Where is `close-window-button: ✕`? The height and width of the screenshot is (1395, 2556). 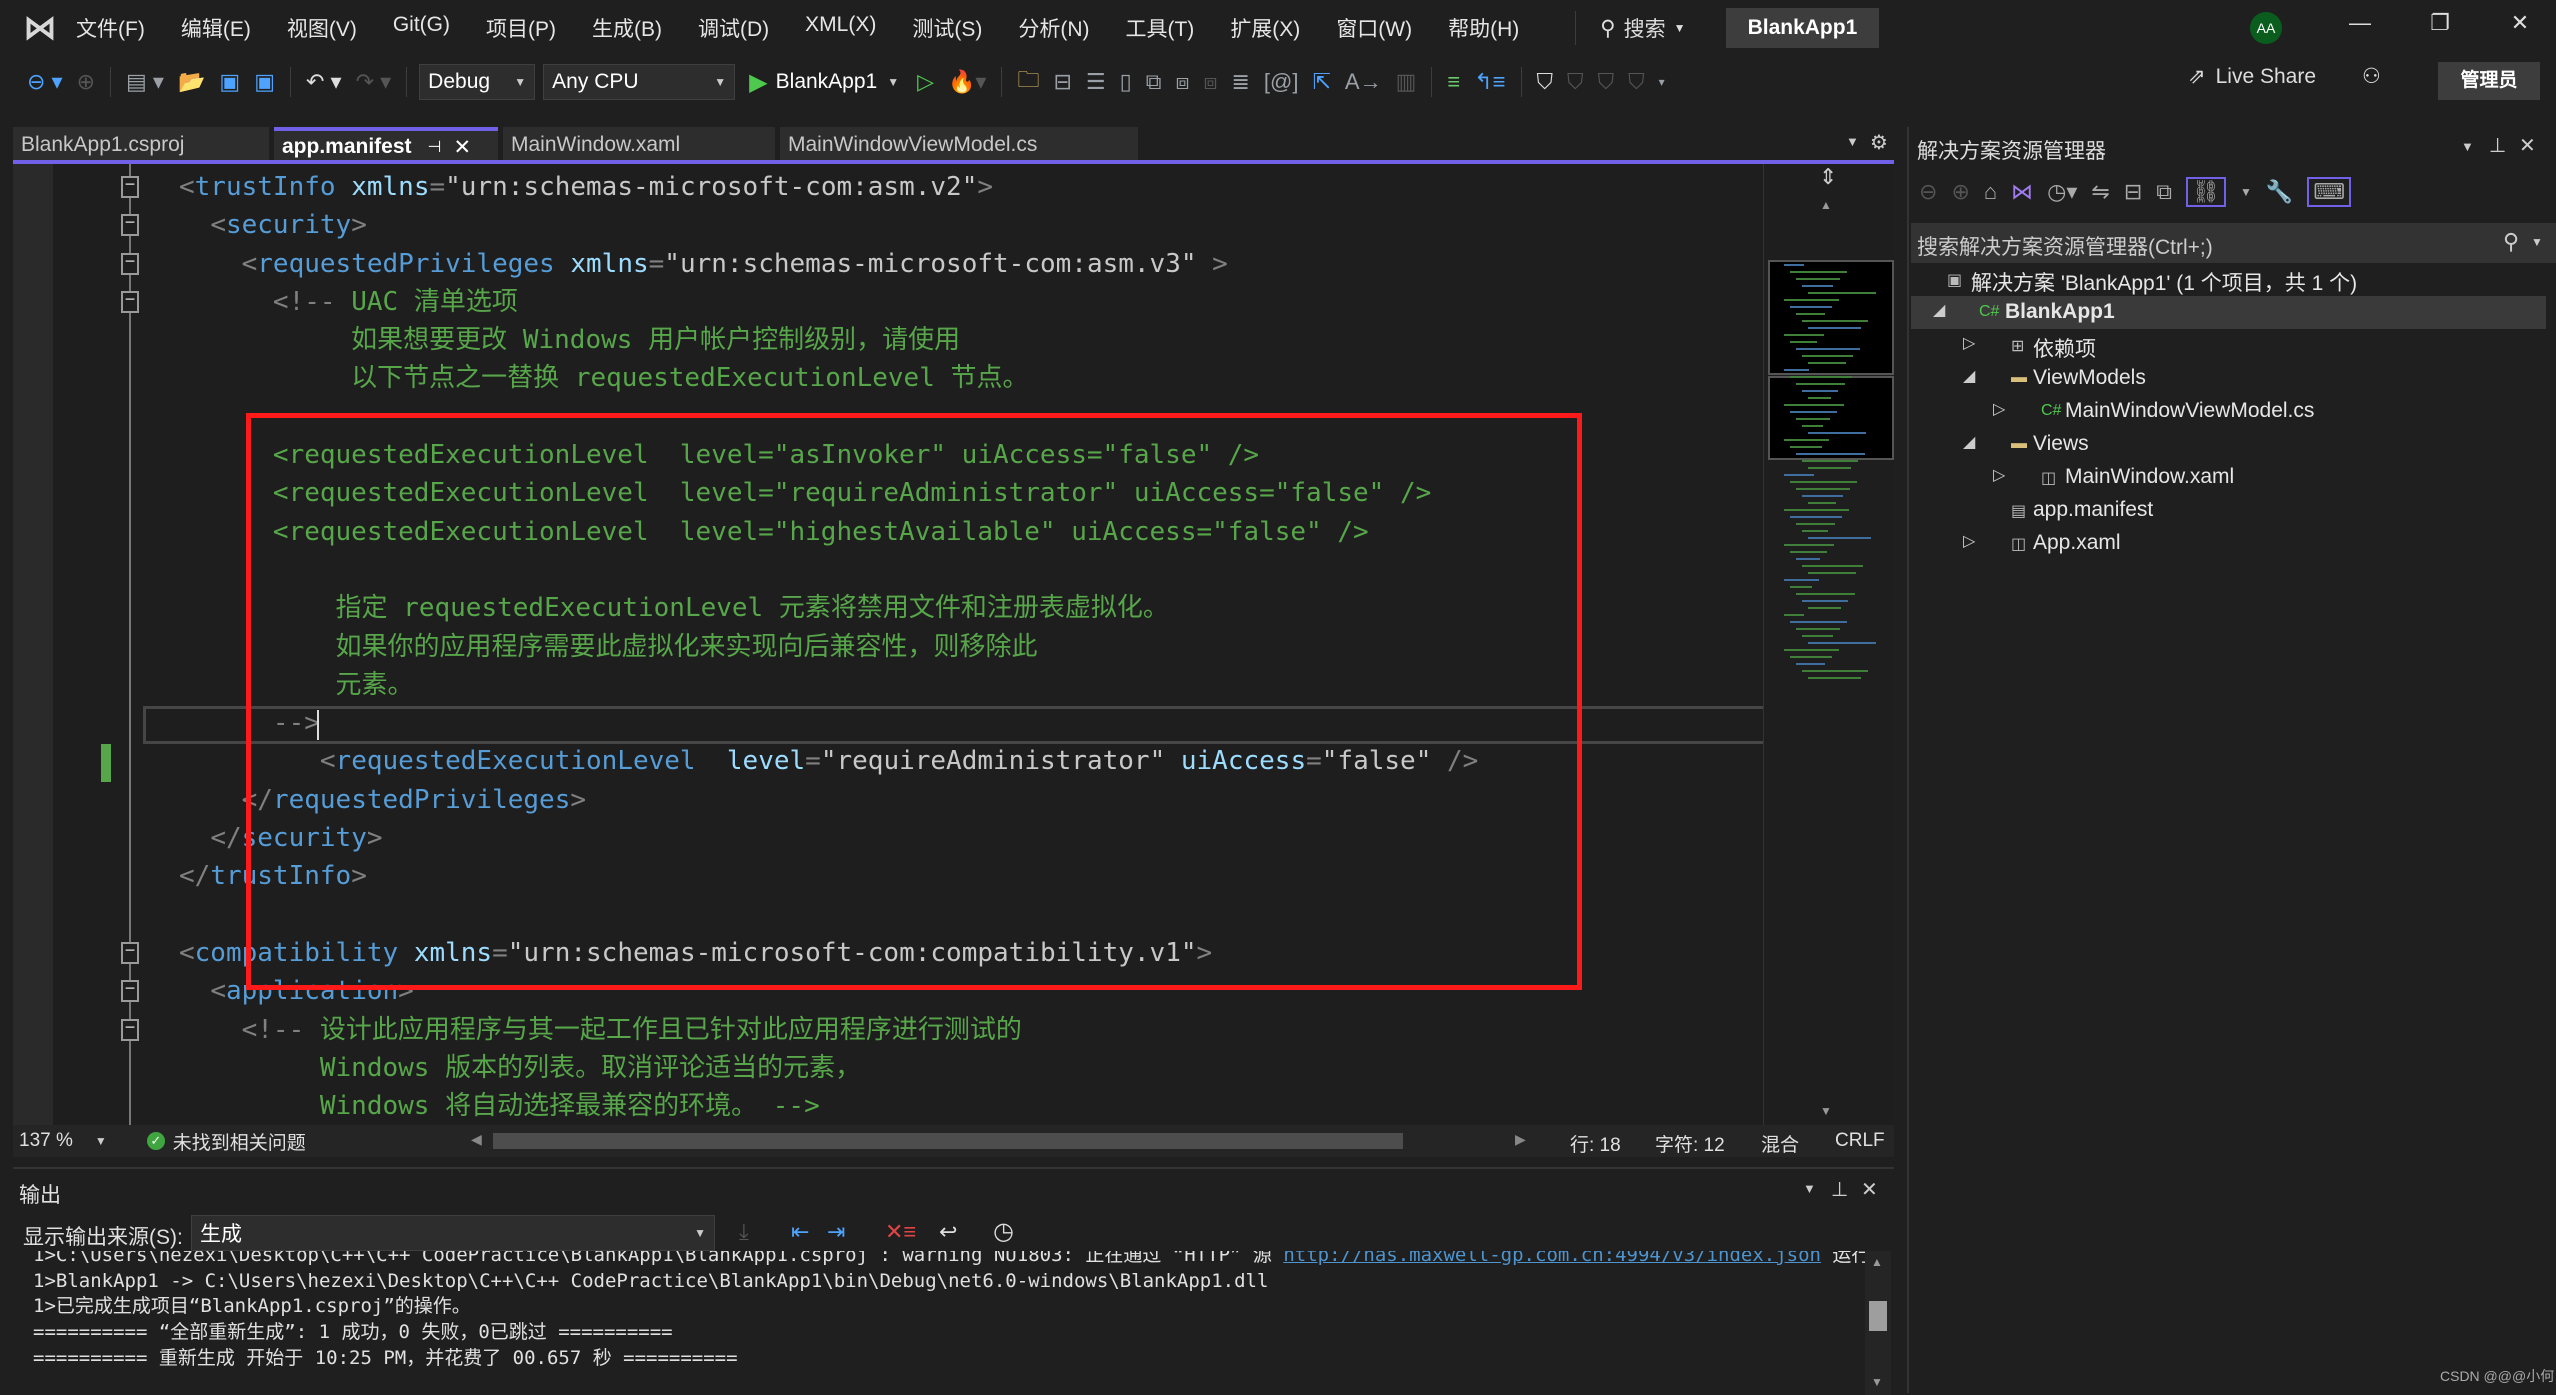 close-window-button: ✕ is located at coordinates (2520, 23).